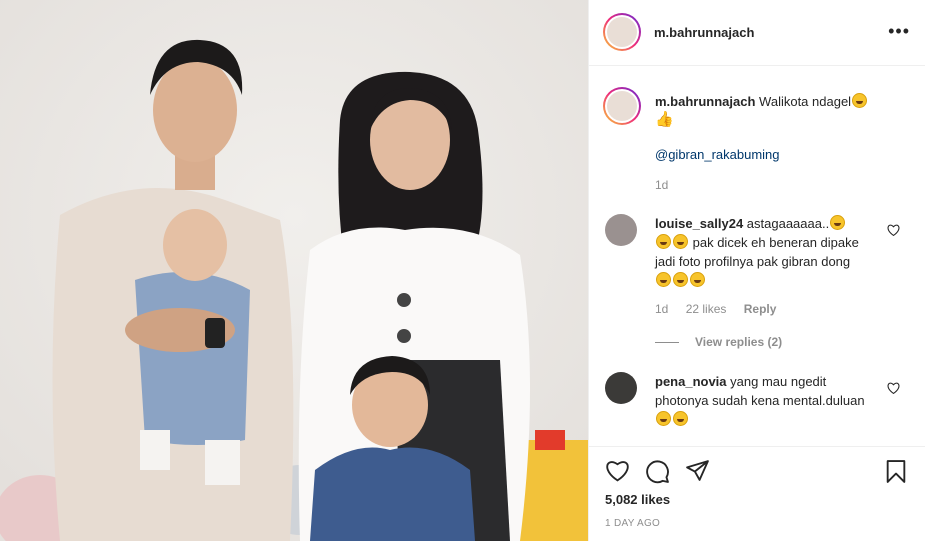 The image size is (925, 541). I want to click on commenter-username: louise_sally24, so click(699, 223).